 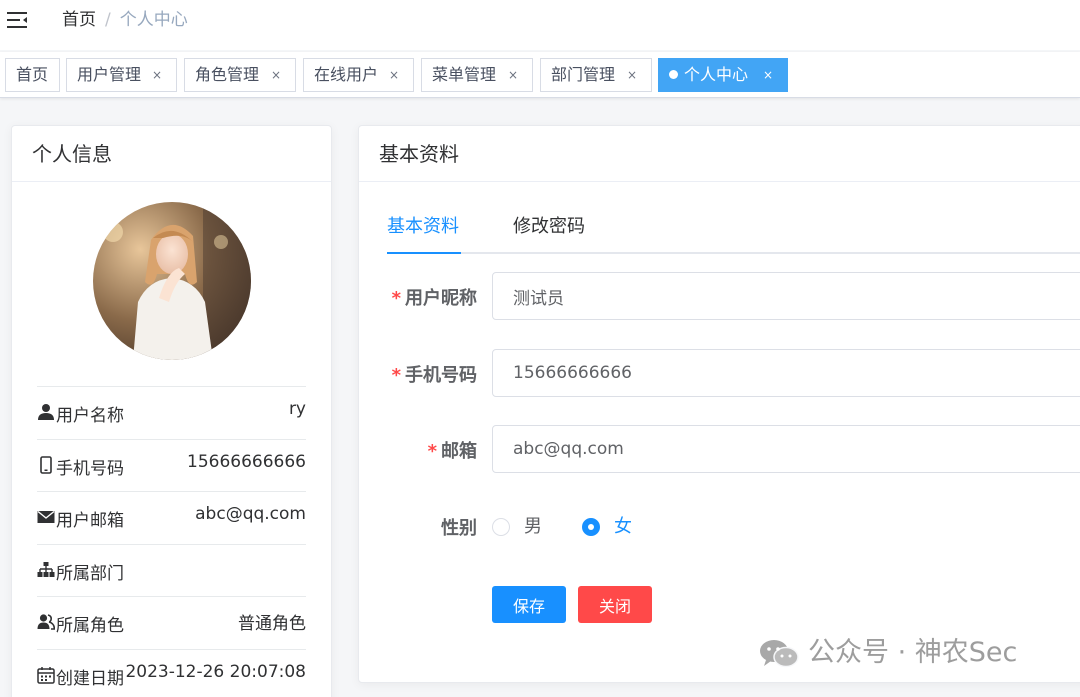 What do you see at coordinates (18, 20) in the screenshot?
I see `hamburger-icon` at bounding box center [18, 20].